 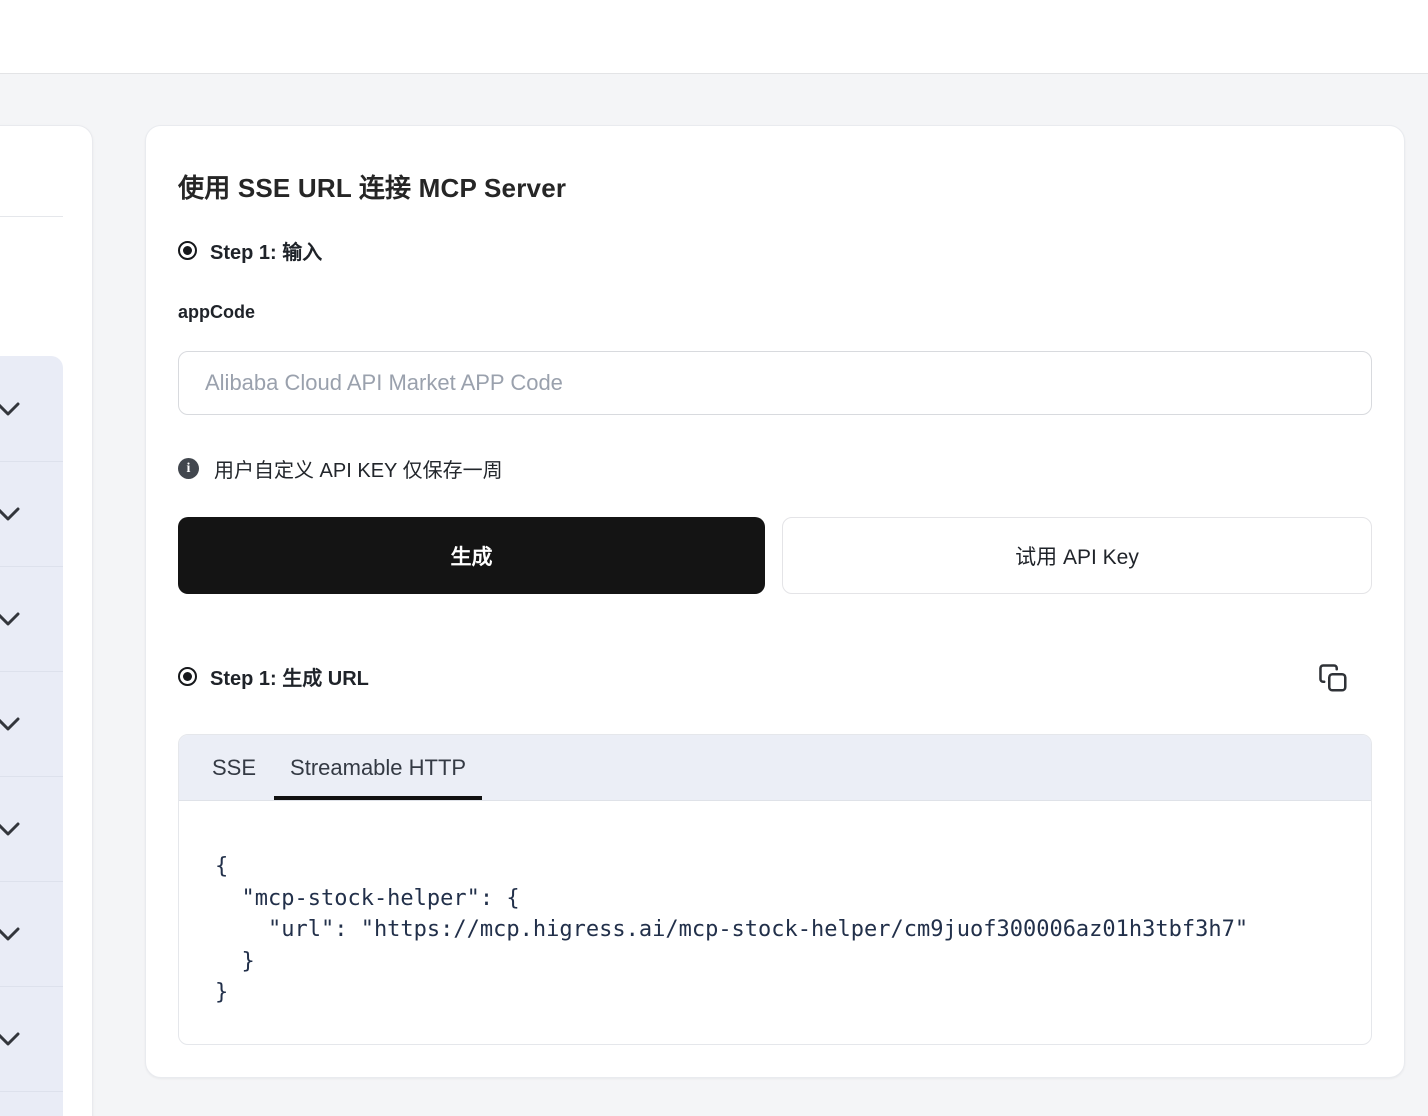 I want to click on sidebar-card, so click(x=46, y=620).